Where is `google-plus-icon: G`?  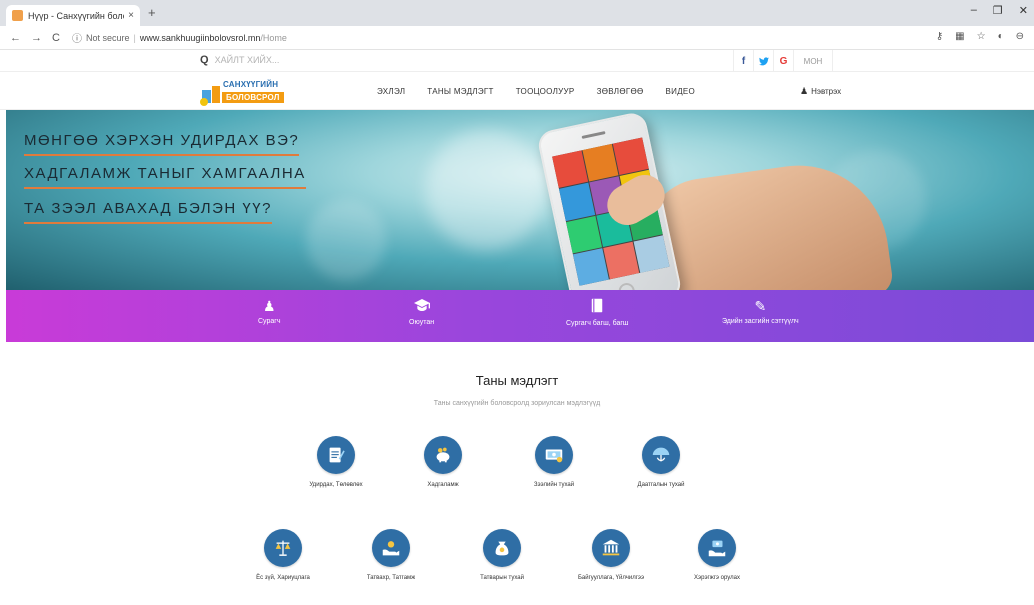
google-plus-icon: G is located at coordinates (783, 61).